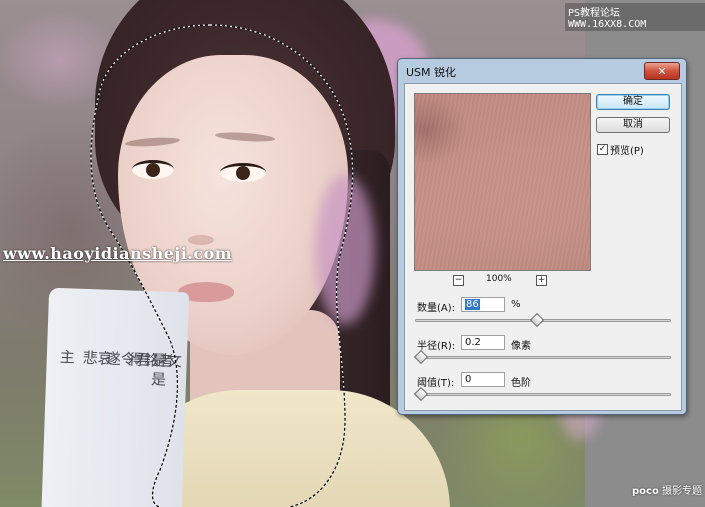 This screenshot has width=705, height=507. I want to click on zoom-level: 100%, so click(499, 279).